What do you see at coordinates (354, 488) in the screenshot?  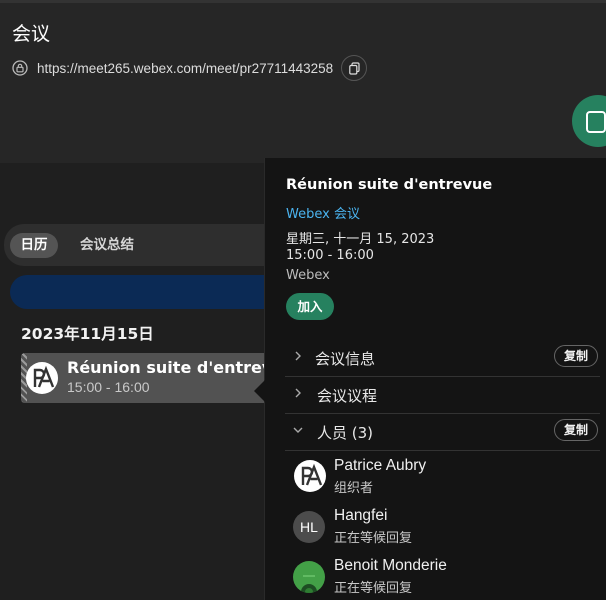 I see `person-role: 组织者` at bounding box center [354, 488].